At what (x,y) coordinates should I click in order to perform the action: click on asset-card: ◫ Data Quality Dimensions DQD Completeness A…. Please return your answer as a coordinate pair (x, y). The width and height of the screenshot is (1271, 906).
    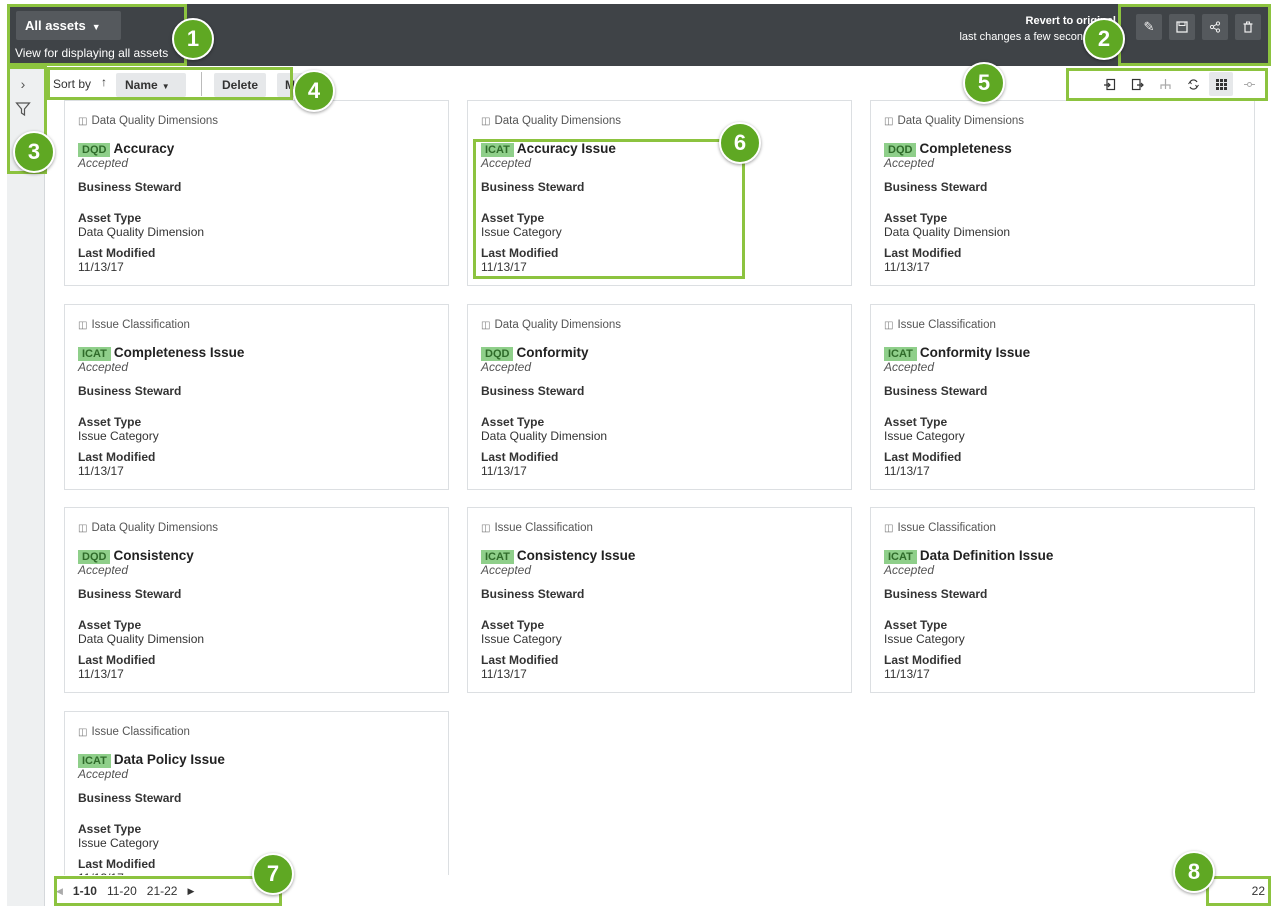
    Looking at the image, I should click on (1062, 193).